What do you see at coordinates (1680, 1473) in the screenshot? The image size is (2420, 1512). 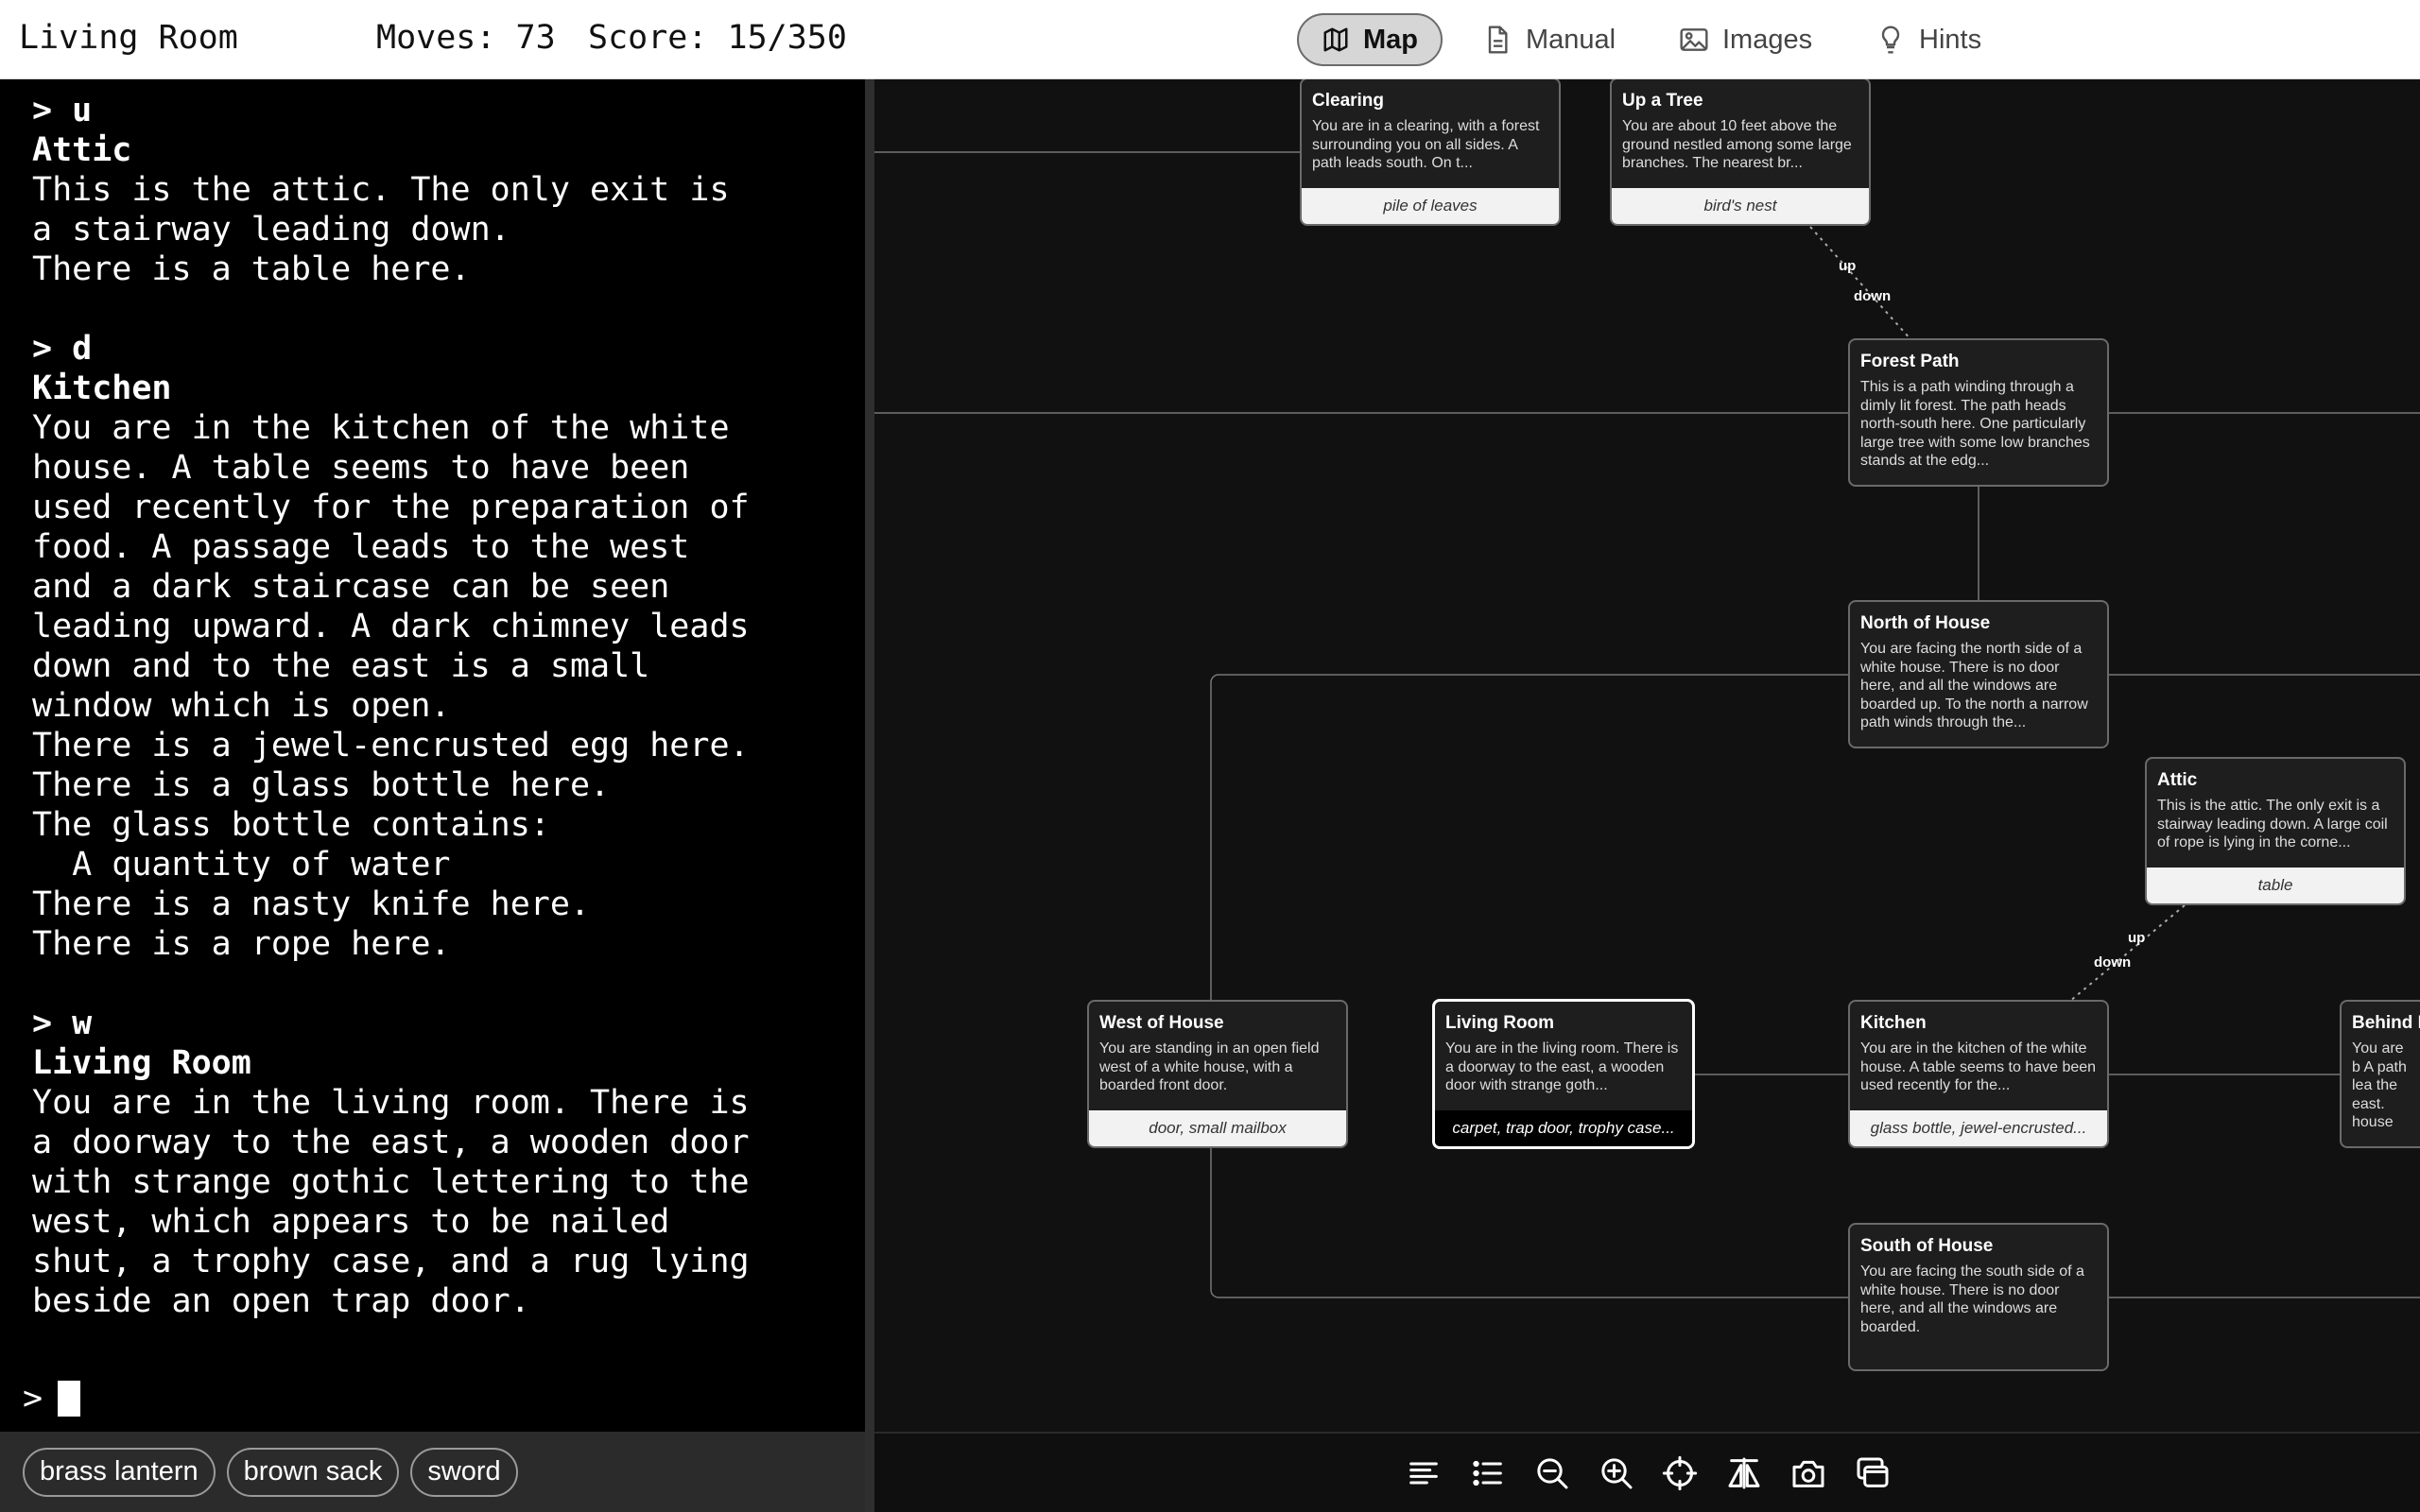 I see `crosshair-icon` at bounding box center [1680, 1473].